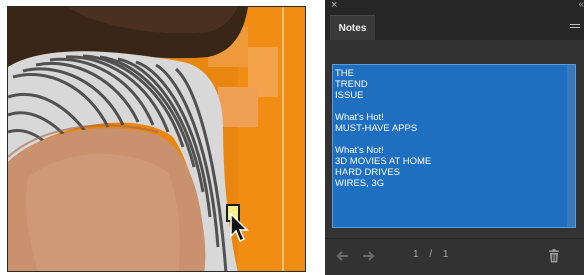 Image resolution: width=584 pixels, height=275 pixels. Describe the element at coordinates (571, 146) in the screenshot. I see `note-scrollbar` at that location.